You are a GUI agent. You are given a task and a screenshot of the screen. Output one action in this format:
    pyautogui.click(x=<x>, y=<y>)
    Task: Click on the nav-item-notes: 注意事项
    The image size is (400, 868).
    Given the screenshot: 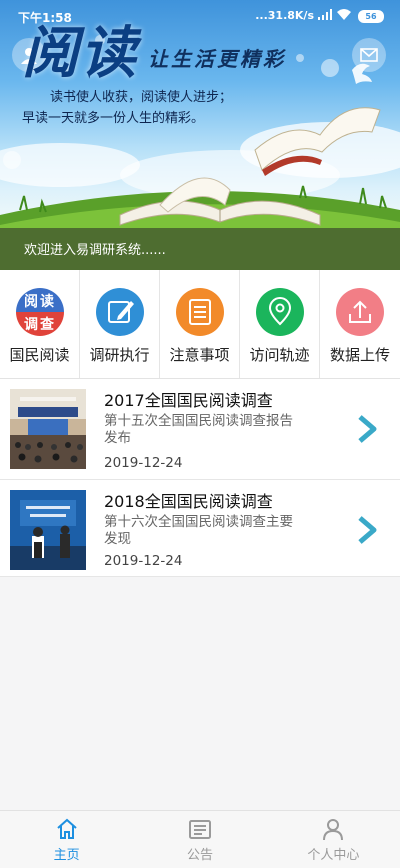 What is the action you would take?
    pyautogui.click(x=200, y=324)
    